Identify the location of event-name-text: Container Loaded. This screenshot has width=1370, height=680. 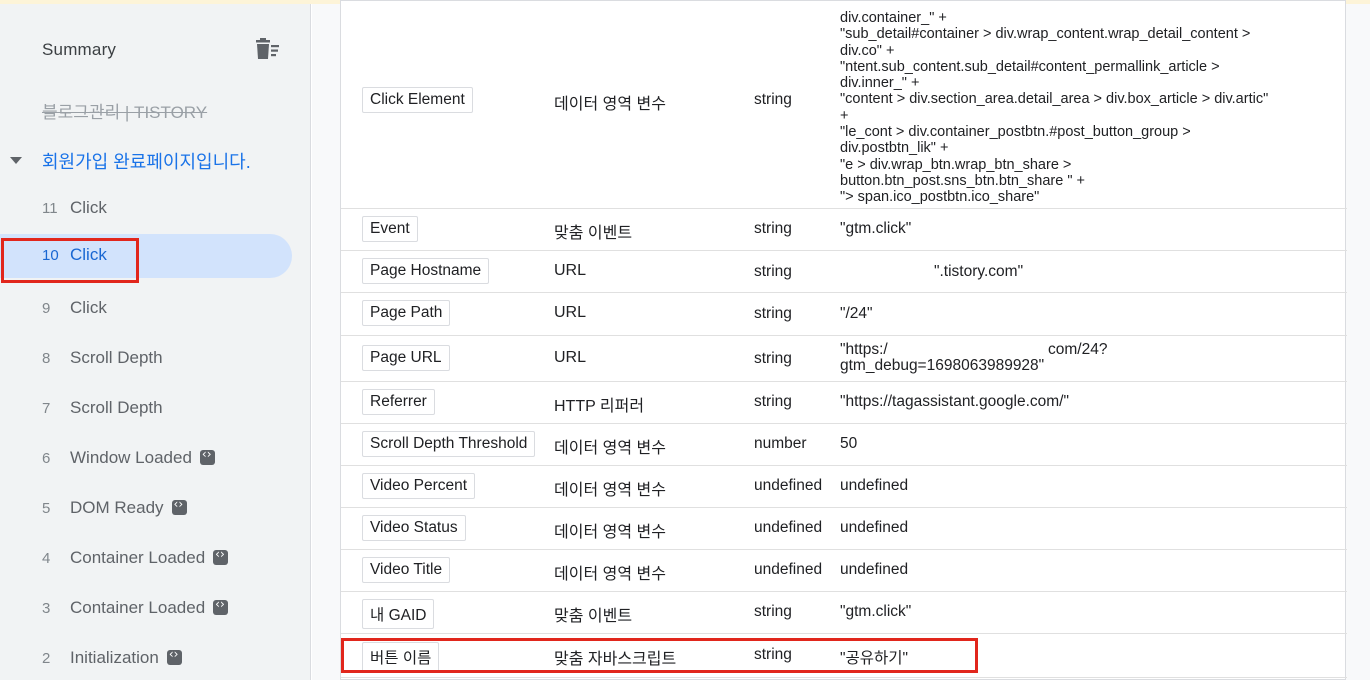
(138, 557).